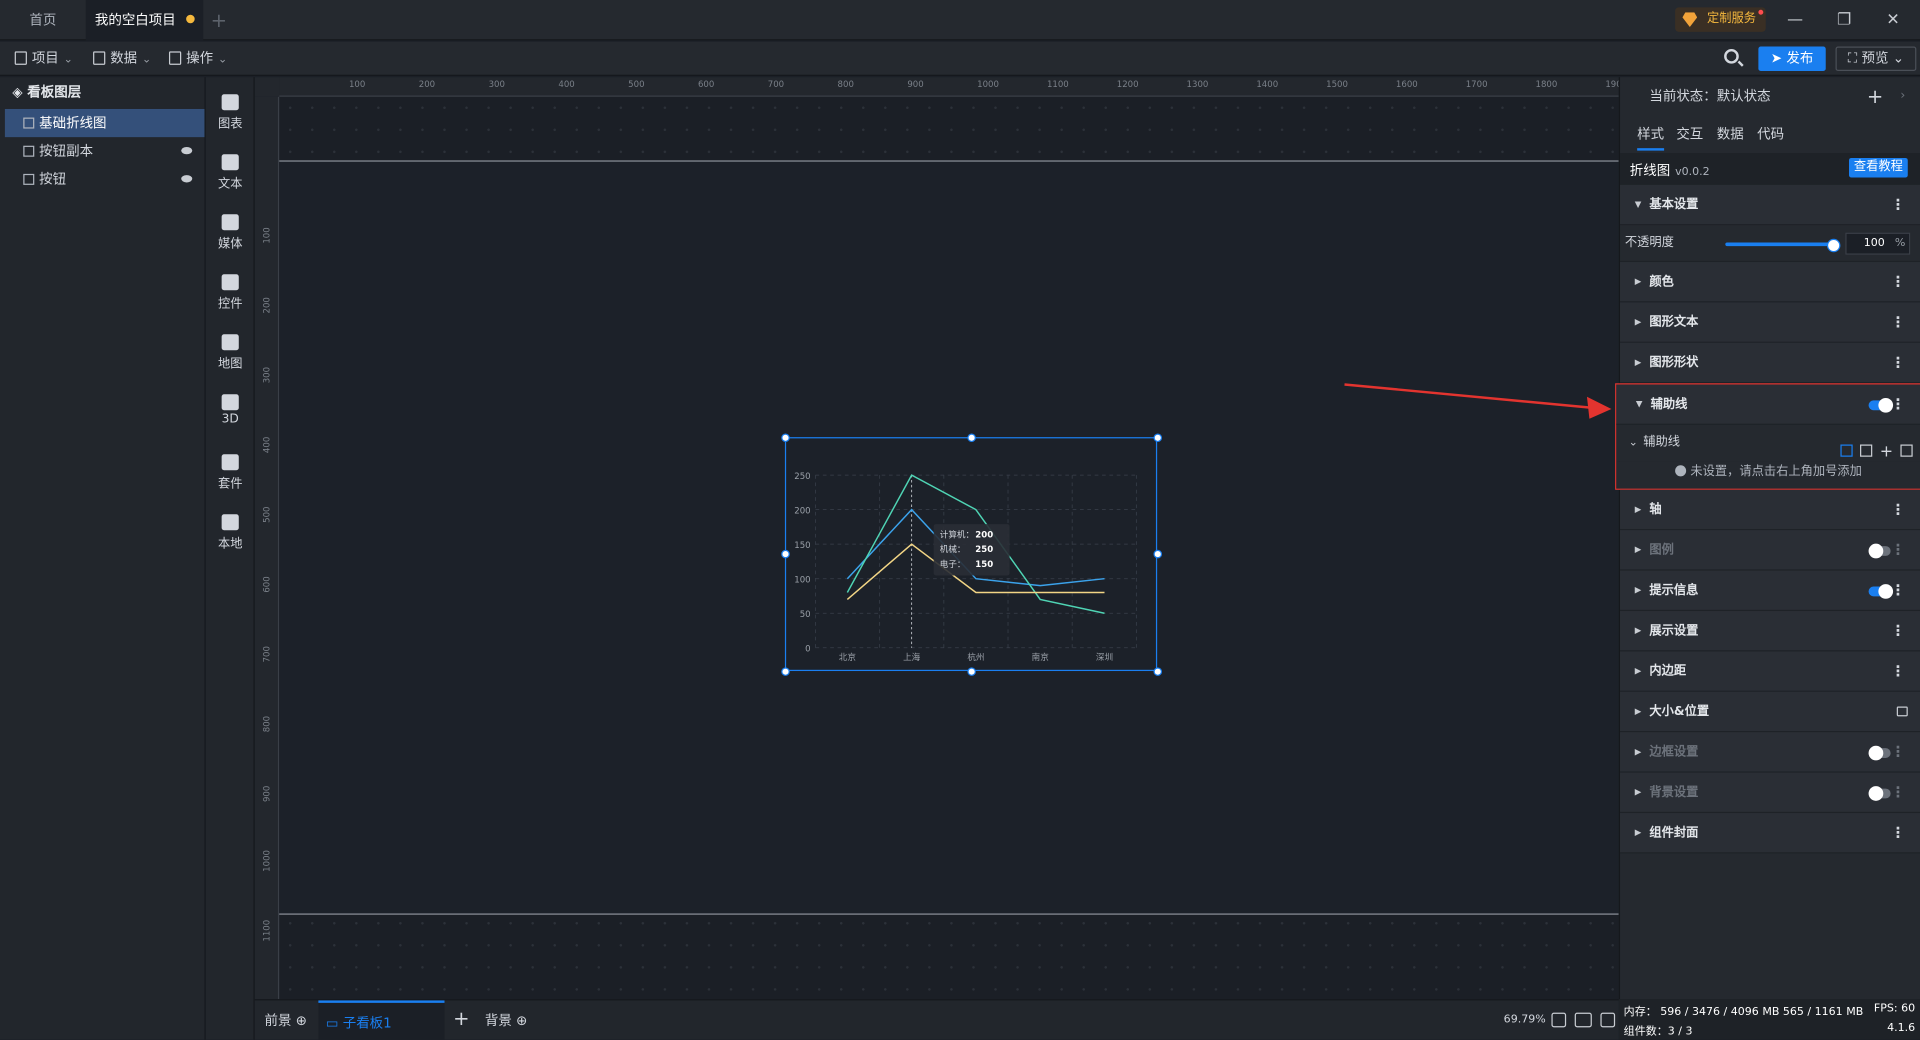 The width and height of the screenshot is (1920, 1040). What do you see at coordinates (1650, 170) in the screenshot?
I see `component-name: 折线图` at bounding box center [1650, 170].